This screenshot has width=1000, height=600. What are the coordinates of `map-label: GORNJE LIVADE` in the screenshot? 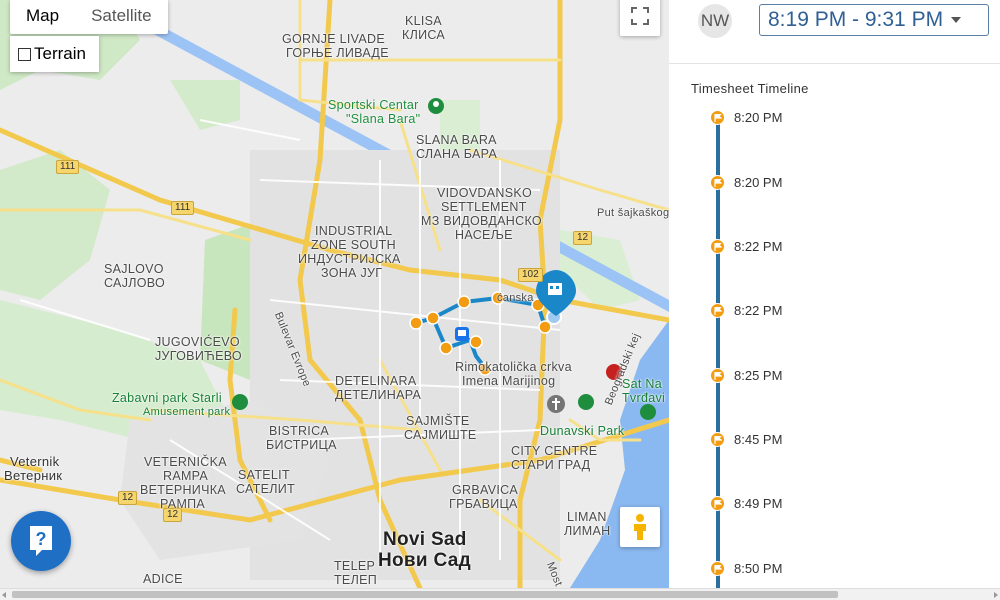 It's located at (333, 39).